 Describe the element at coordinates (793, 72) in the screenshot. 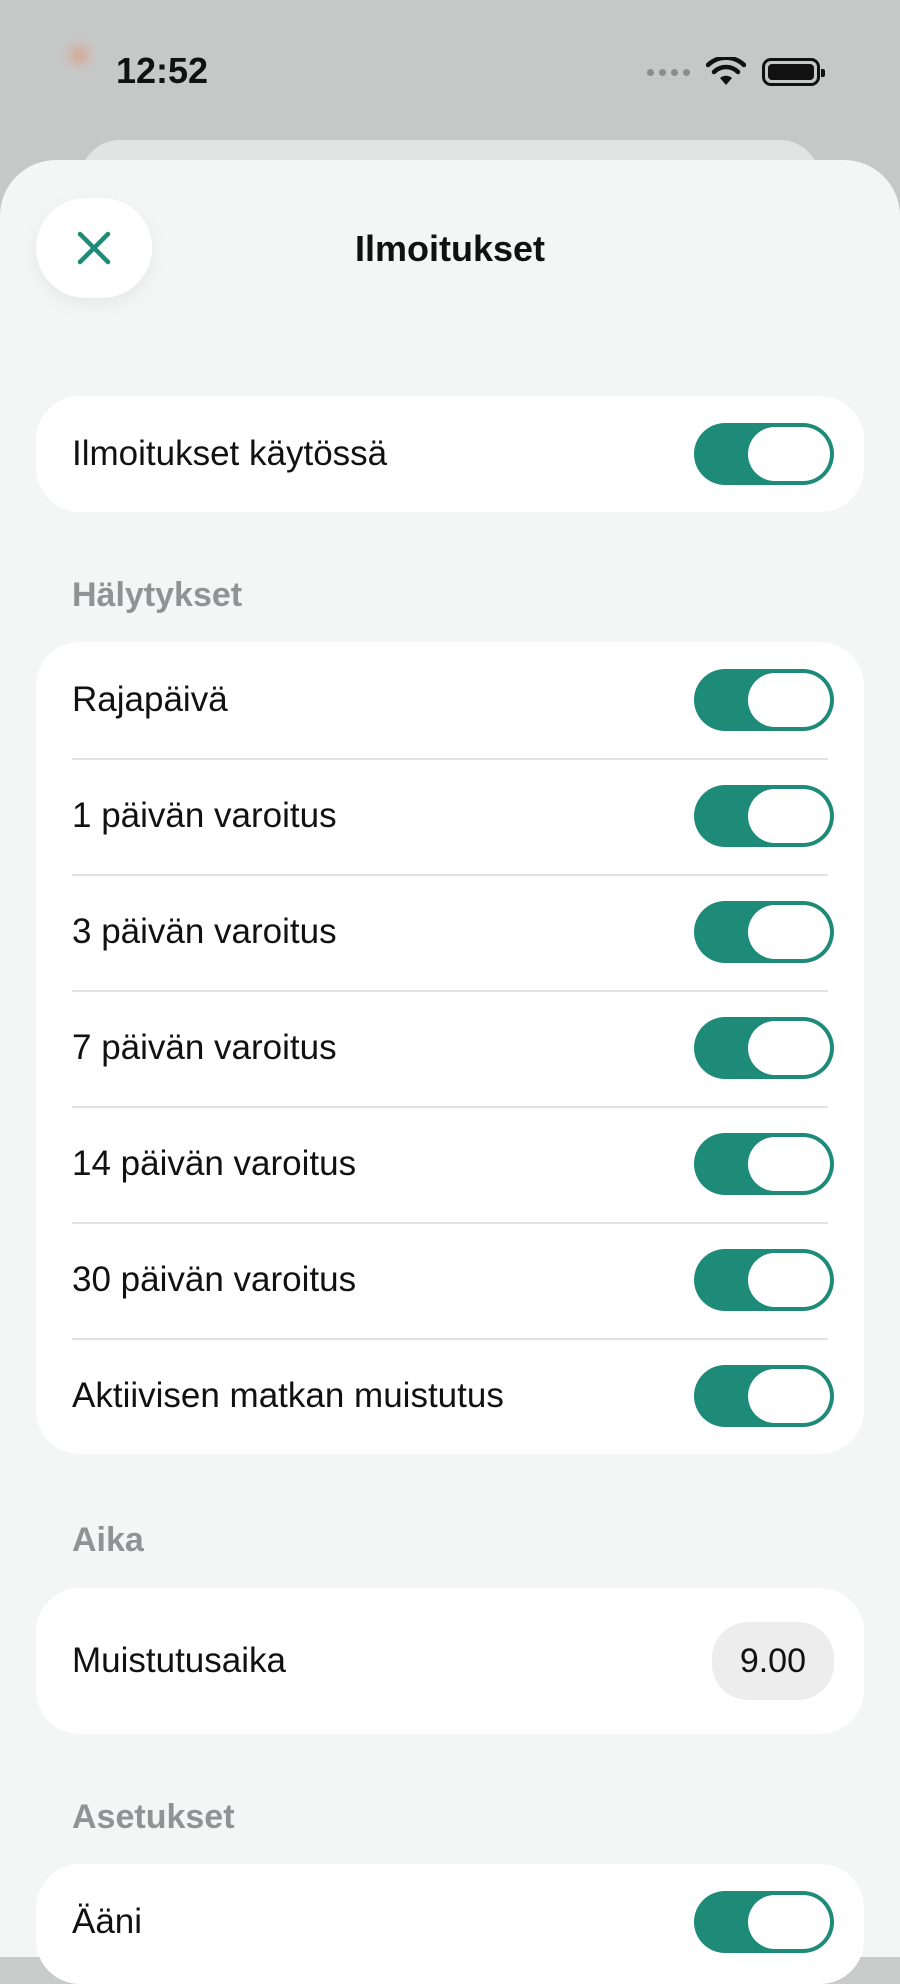

I see `battery-icon` at that location.